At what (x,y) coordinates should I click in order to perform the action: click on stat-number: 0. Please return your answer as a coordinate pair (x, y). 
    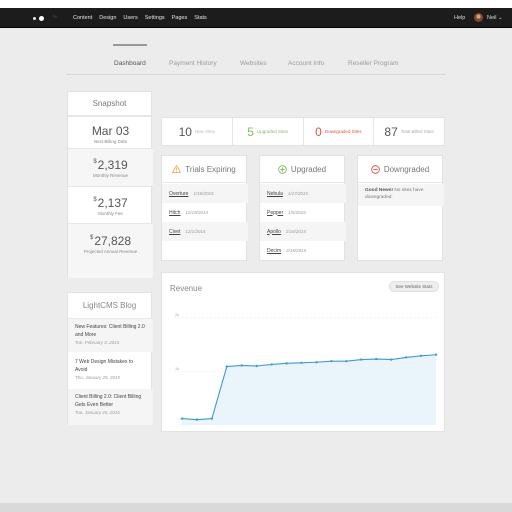
    Looking at the image, I should click on (318, 131).